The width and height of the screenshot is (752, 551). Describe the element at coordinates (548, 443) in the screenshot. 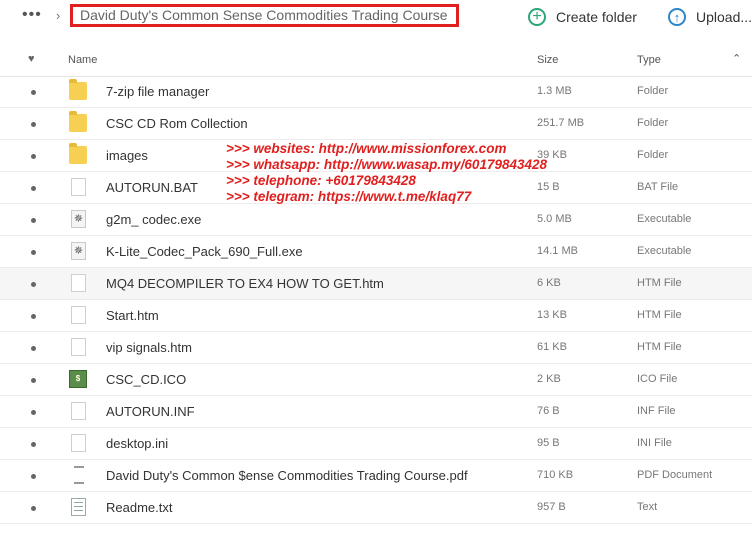

I see `file-size: 95 B` at that location.